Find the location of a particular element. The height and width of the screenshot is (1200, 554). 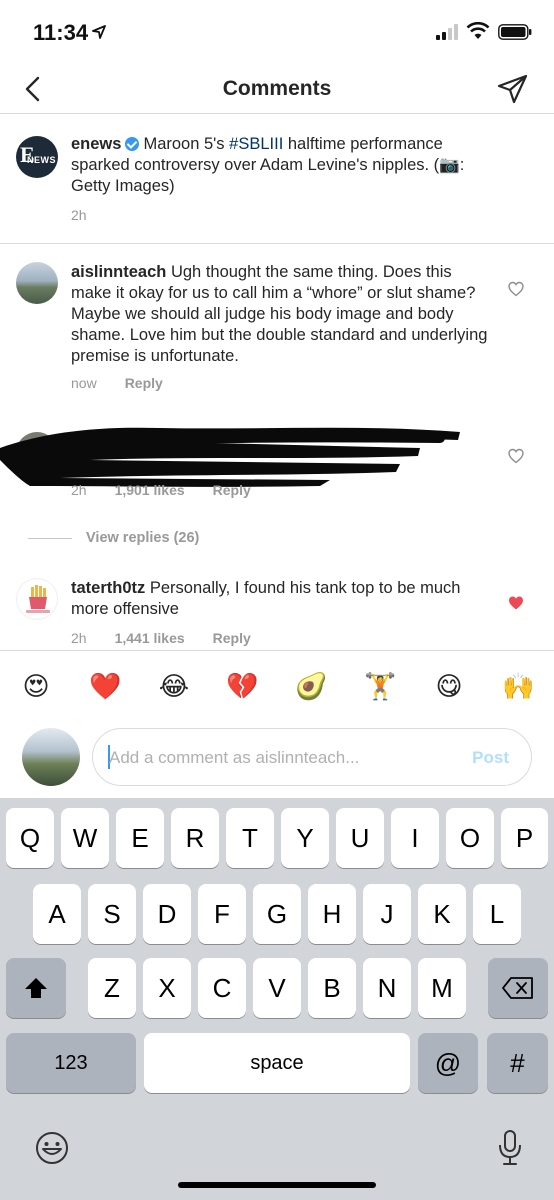

likes-count: 1,441 likes is located at coordinates (150, 638).